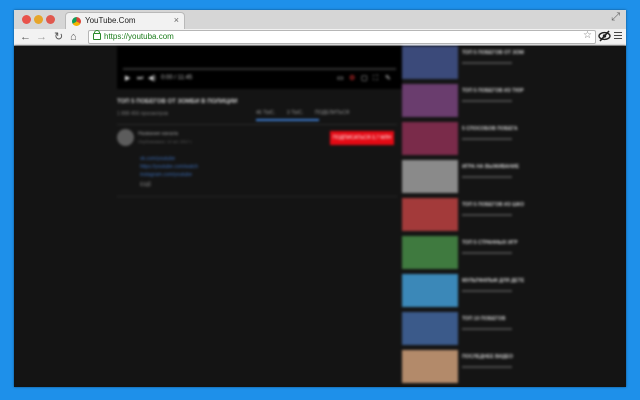 This screenshot has height=400, width=640. What do you see at coordinates (41, 37) in the screenshot?
I see `forward-icon: →` at bounding box center [41, 37].